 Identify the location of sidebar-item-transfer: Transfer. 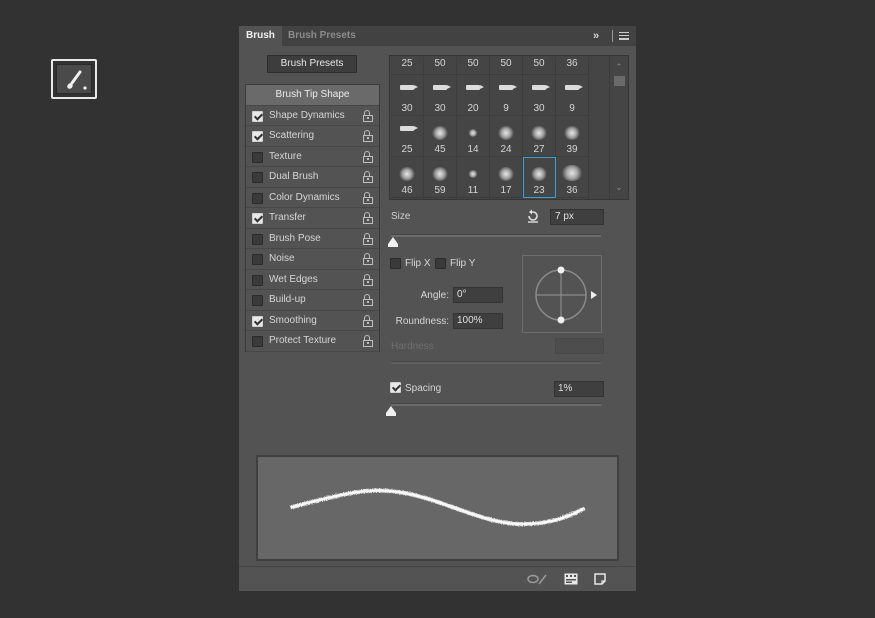
(312, 218).